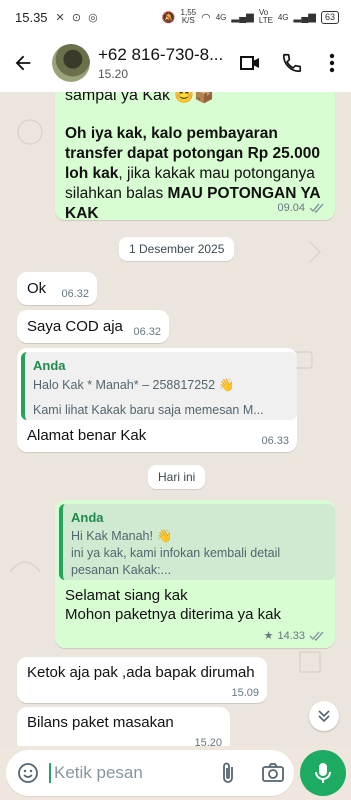 The image size is (351, 800). I want to click on message-time: 15.20, so click(208, 741).